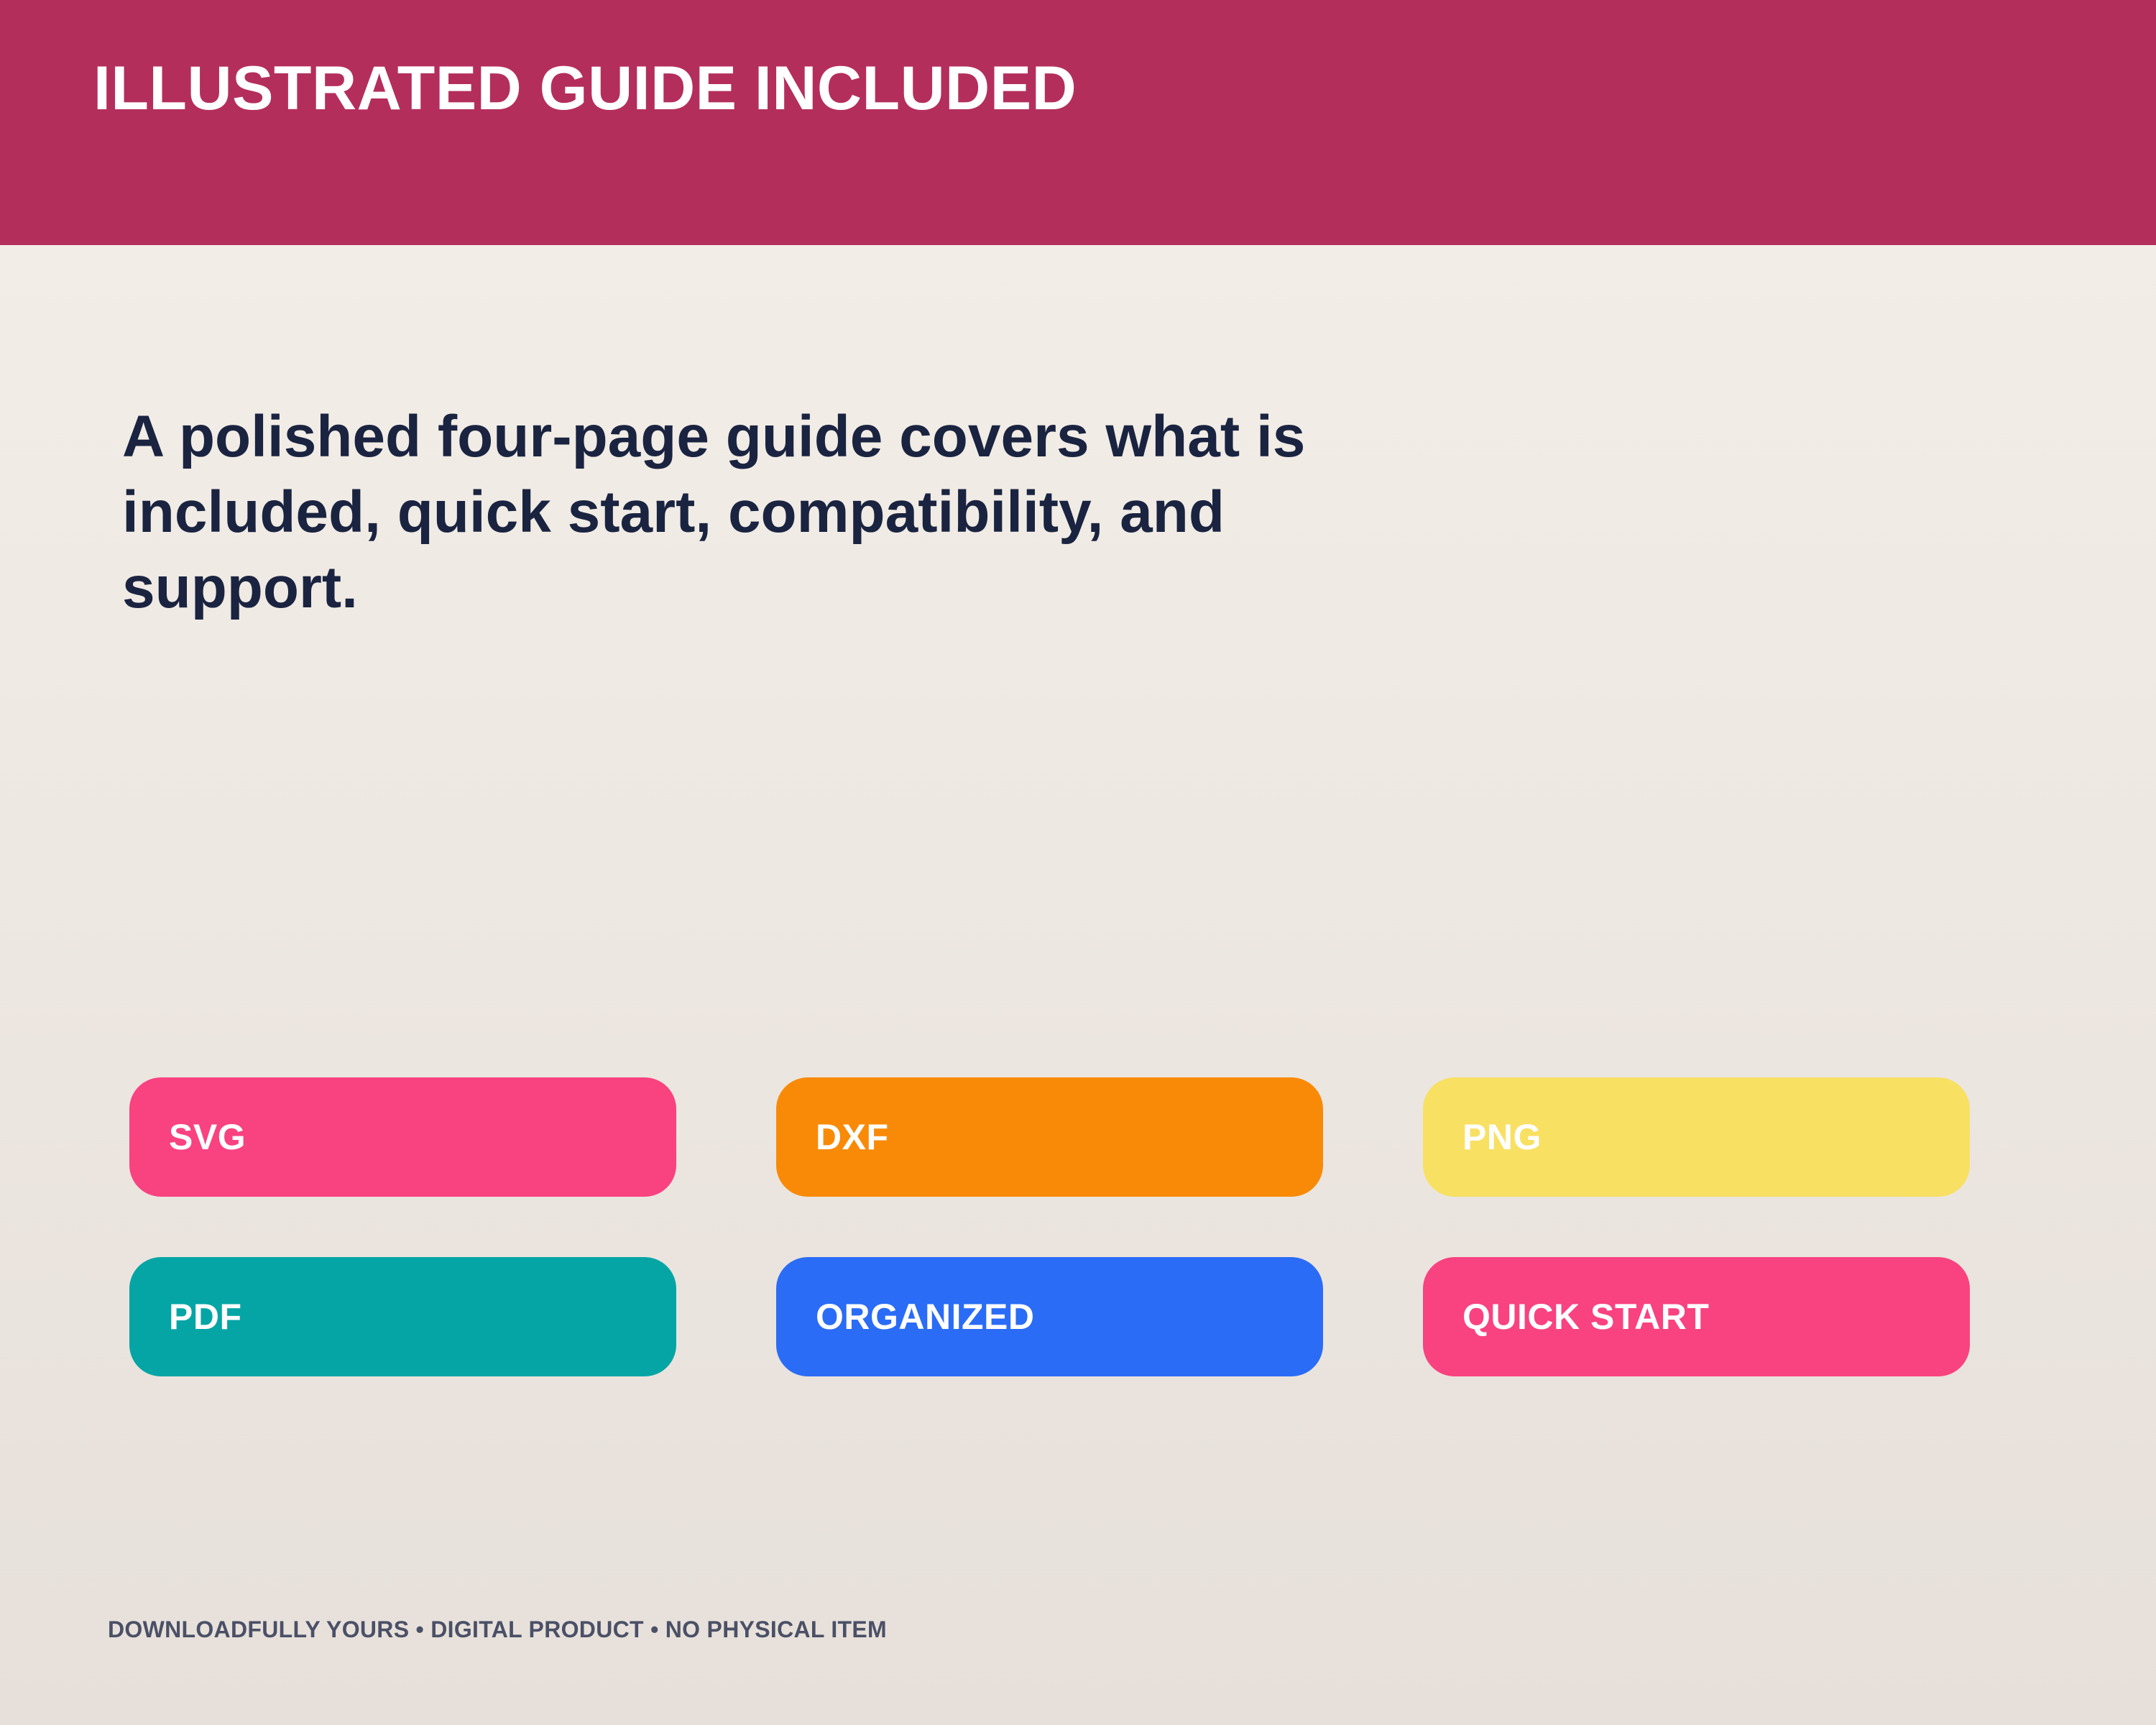  Describe the element at coordinates (1078, 122) in the screenshot. I see `header-banner: ILLUSTRATED GUIDE INCLUDED` at that location.